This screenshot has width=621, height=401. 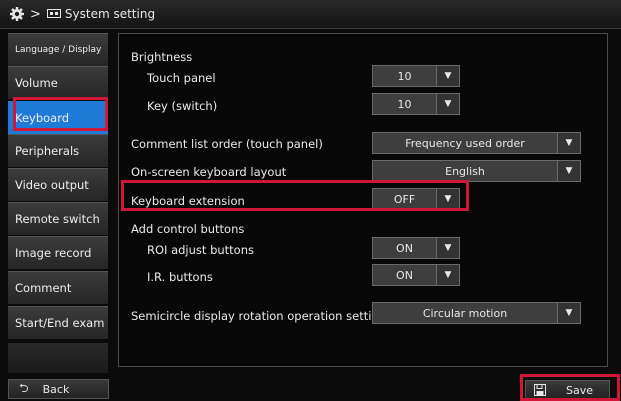 I want to click on back-button: ⮌ Back, so click(x=58, y=389).